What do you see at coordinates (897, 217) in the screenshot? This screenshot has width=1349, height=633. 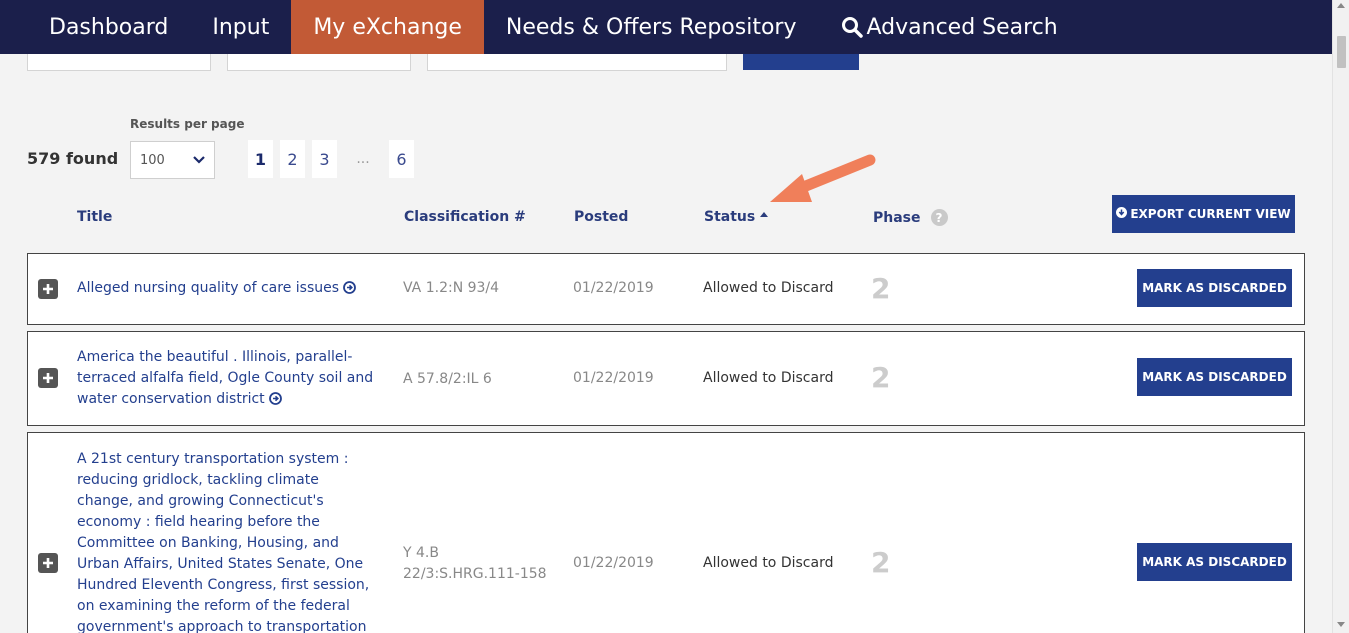 I see `column-header-phase-label: Phase` at bounding box center [897, 217].